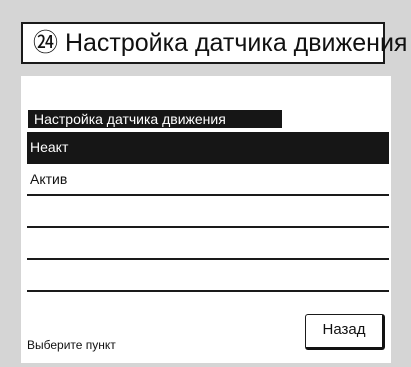 The width and height of the screenshot is (411, 367). Describe the element at coordinates (220, 42) in the screenshot. I see `page-title: ㉔ Настройка датчика движения` at that location.